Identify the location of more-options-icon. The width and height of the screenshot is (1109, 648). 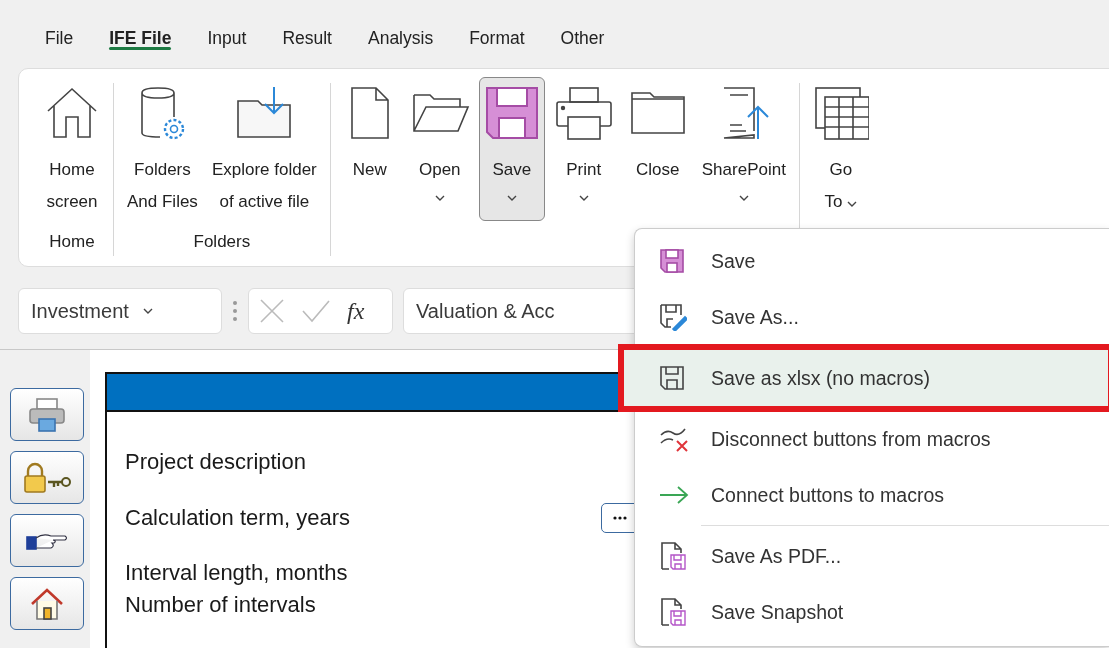
(235, 311).